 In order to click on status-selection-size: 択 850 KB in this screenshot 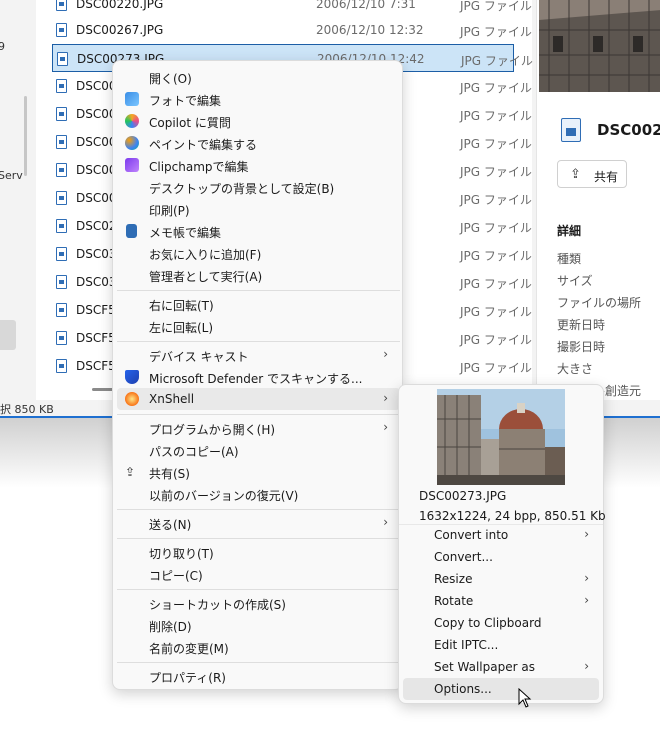, I will do `click(27, 409)`.